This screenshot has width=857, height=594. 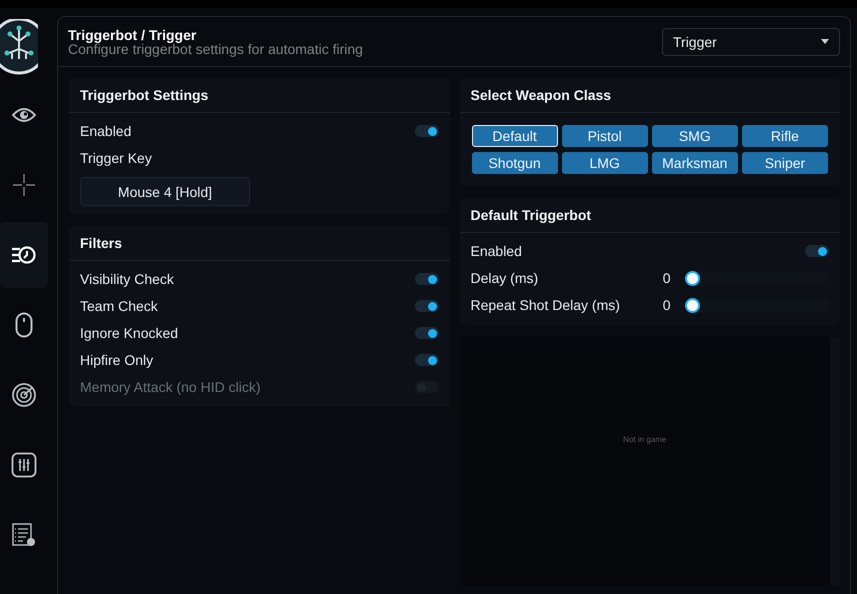 I want to click on bug-list-icon, so click(x=24, y=535).